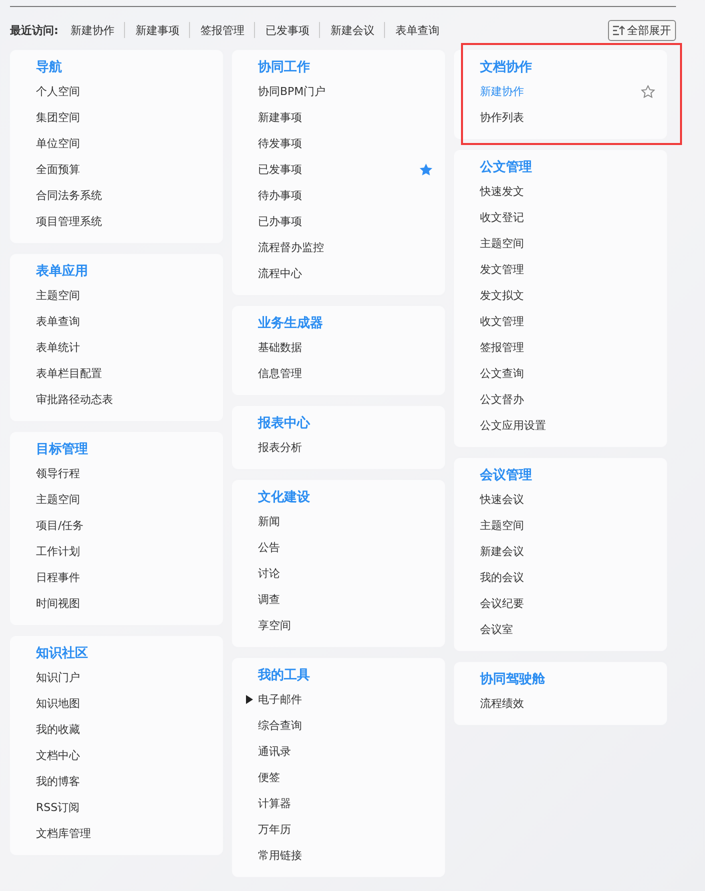 The height and width of the screenshot is (891, 705). What do you see at coordinates (62, 654) in the screenshot?
I see `card-title: 知识社区` at bounding box center [62, 654].